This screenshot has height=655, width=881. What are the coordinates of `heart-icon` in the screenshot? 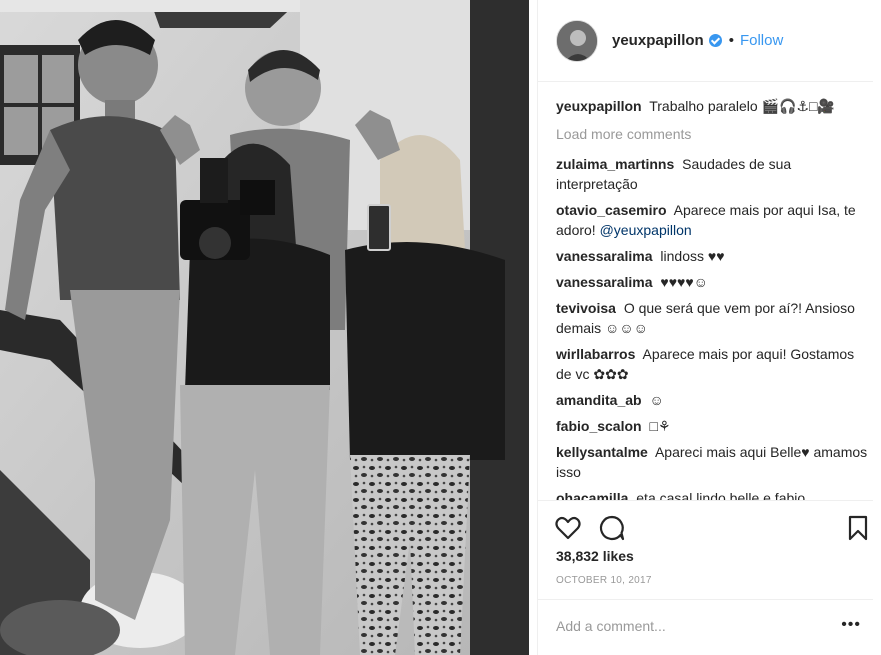 It's located at (568, 528).